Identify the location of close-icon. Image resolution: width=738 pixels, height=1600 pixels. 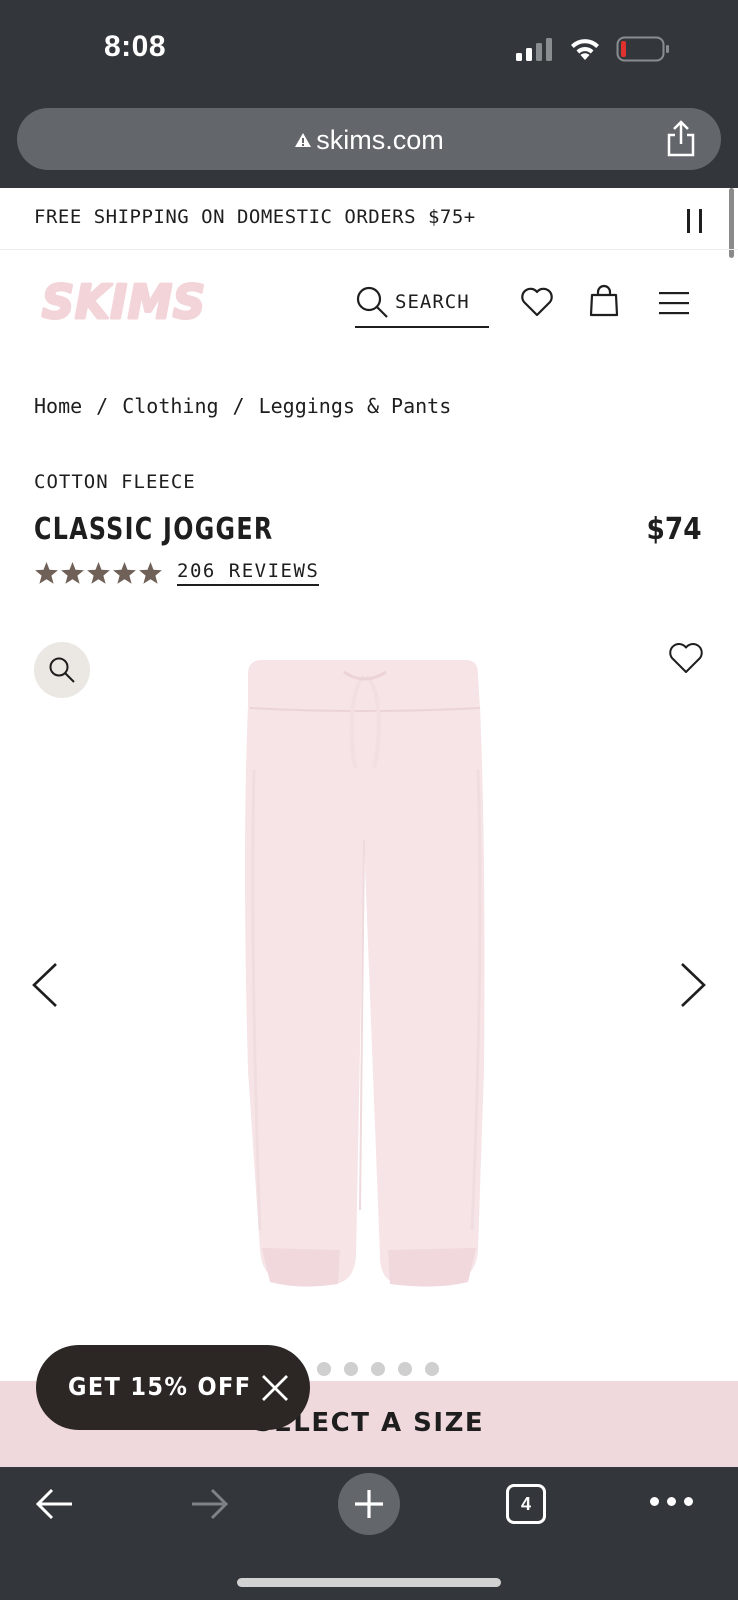
(275, 1390).